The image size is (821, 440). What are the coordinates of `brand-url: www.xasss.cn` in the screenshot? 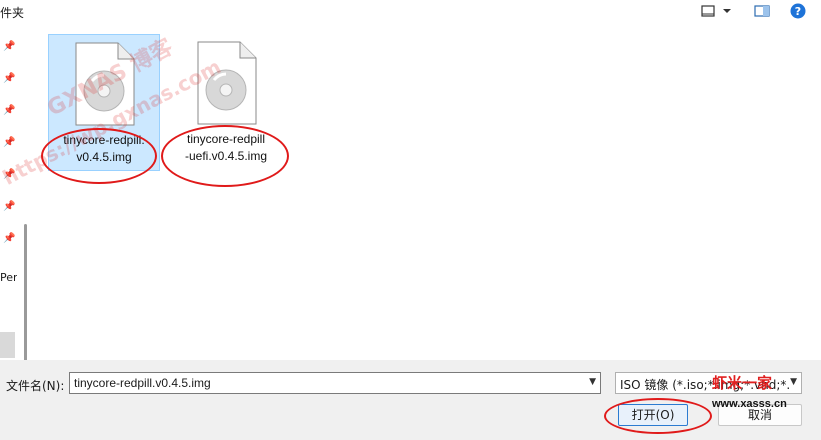 It's located at (749, 404).